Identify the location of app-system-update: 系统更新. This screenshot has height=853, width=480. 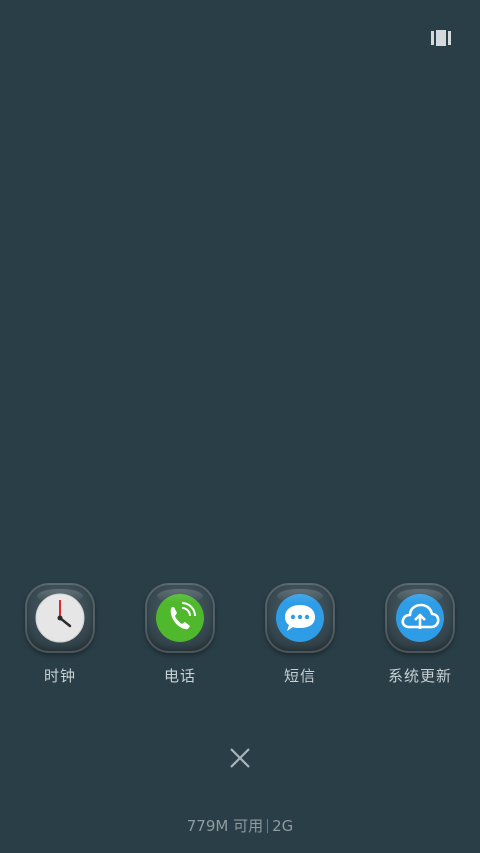
(420, 634).